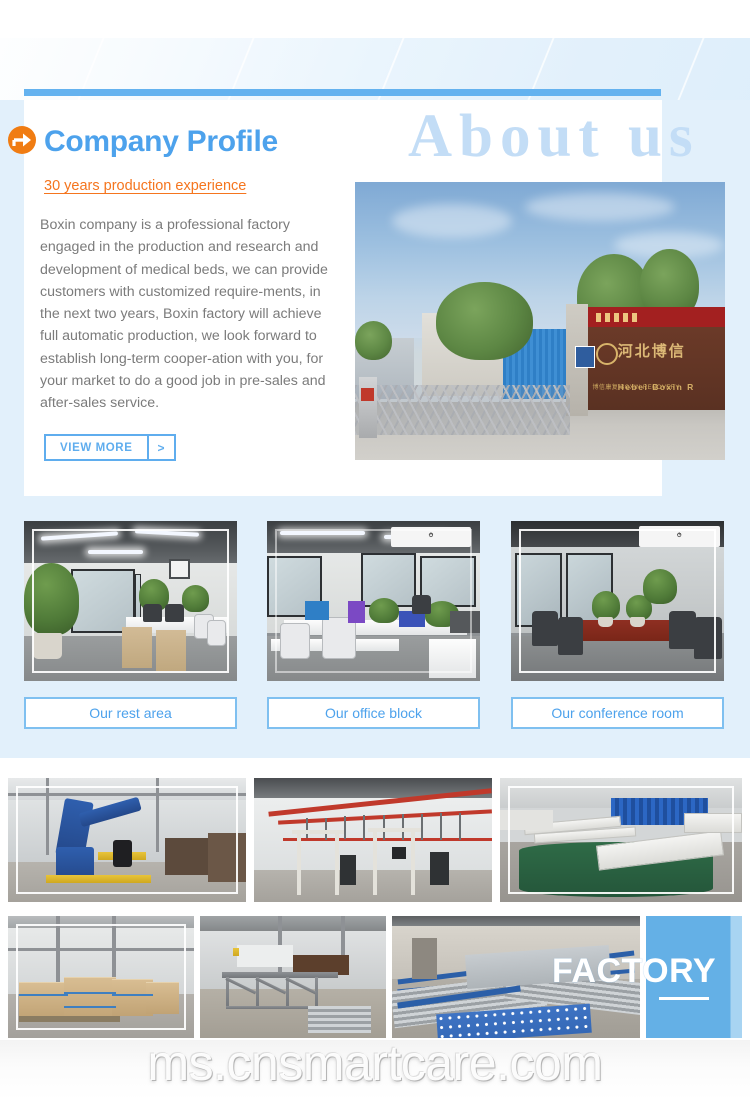  I want to click on page-title: Company Profile, so click(161, 141).